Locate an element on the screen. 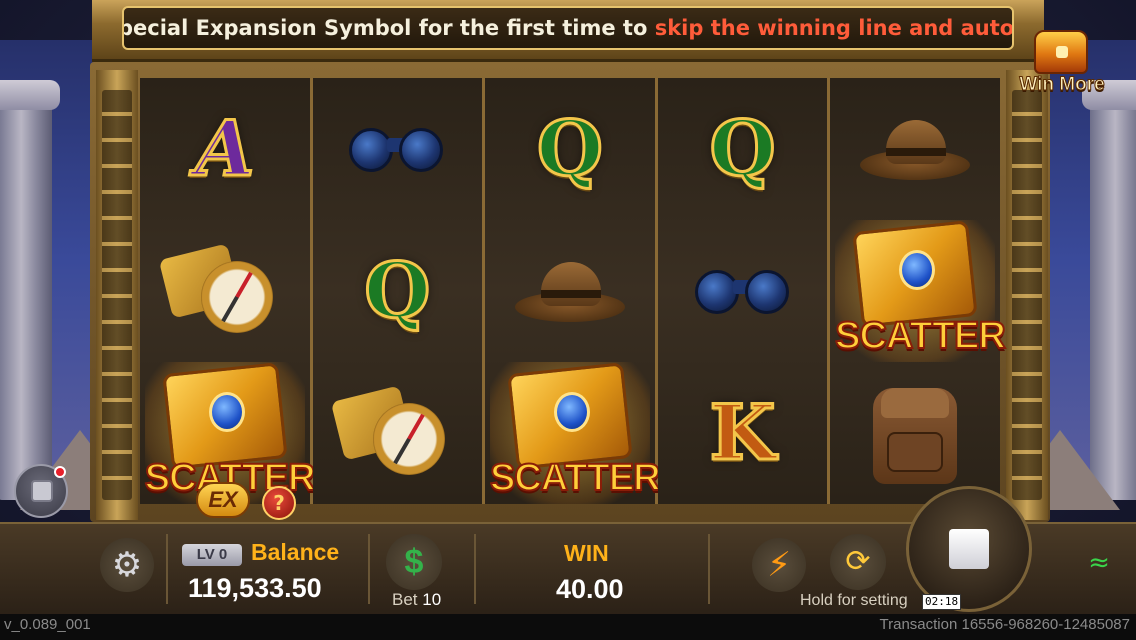 The image size is (1136, 640). hold-for-setting-hint: Hold for setting is located at coordinates (854, 600).